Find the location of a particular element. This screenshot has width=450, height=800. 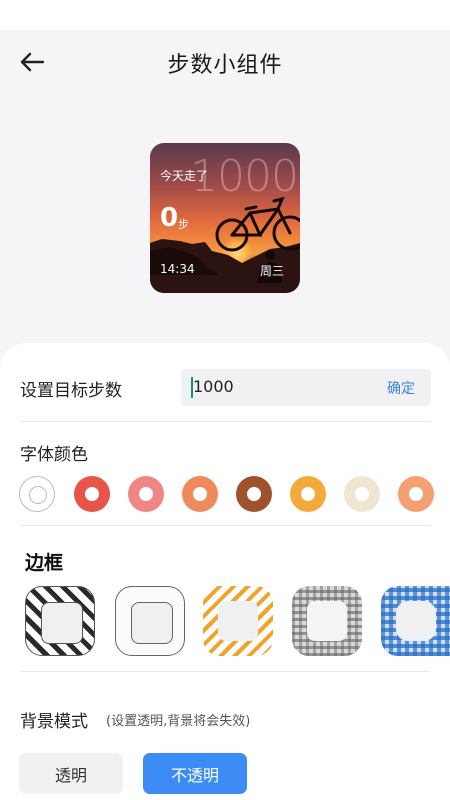

goal-steps-input: 1000 确定 is located at coordinates (306, 387).